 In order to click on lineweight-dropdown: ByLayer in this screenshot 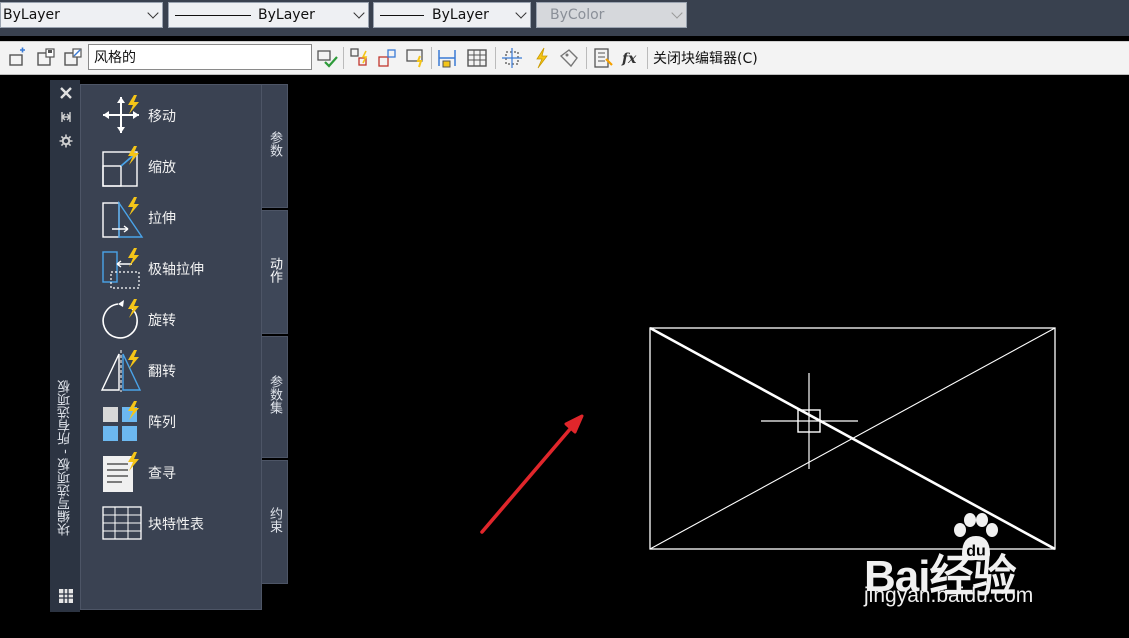, I will do `click(452, 15)`.